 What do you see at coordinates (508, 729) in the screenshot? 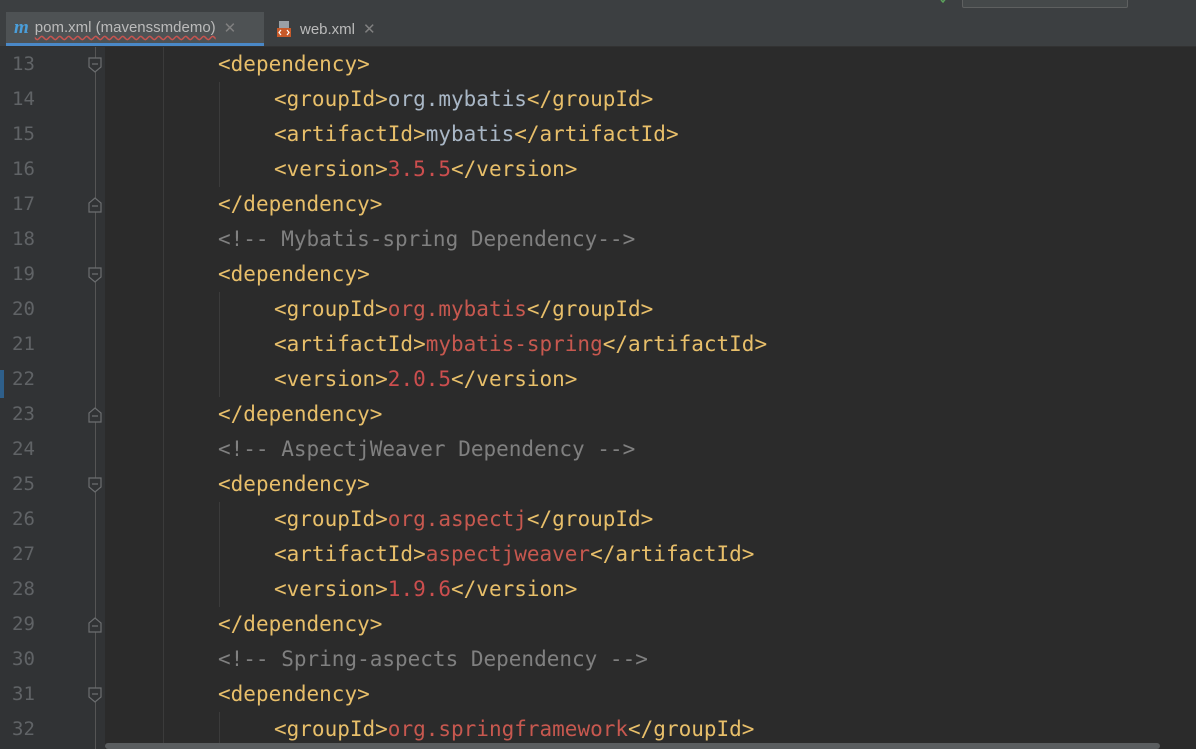
I see `xml-value: org.springframework` at bounding box center [508, 729].